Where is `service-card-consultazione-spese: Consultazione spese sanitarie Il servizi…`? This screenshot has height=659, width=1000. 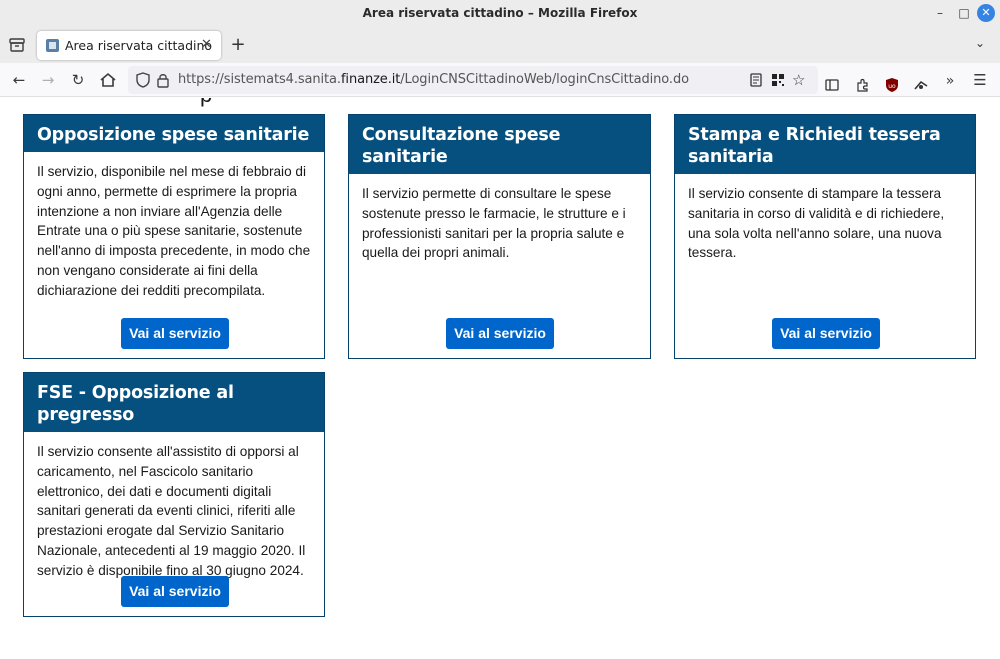 service-card-consultazione-spese: Consultazione spese sanitarie Il servizi… is located at coordinates (499, 236).